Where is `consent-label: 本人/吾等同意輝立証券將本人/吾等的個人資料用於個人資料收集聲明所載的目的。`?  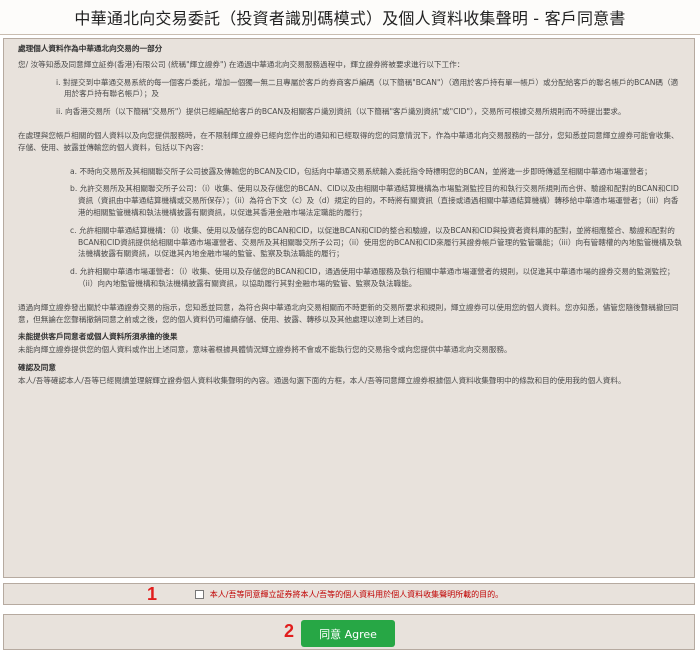 consent-label: 本人/吾等同意輝立証券將本人/吾等的個人資料用於個人資料收集聲明所載的目的。 is located at coordinates (356, 594).